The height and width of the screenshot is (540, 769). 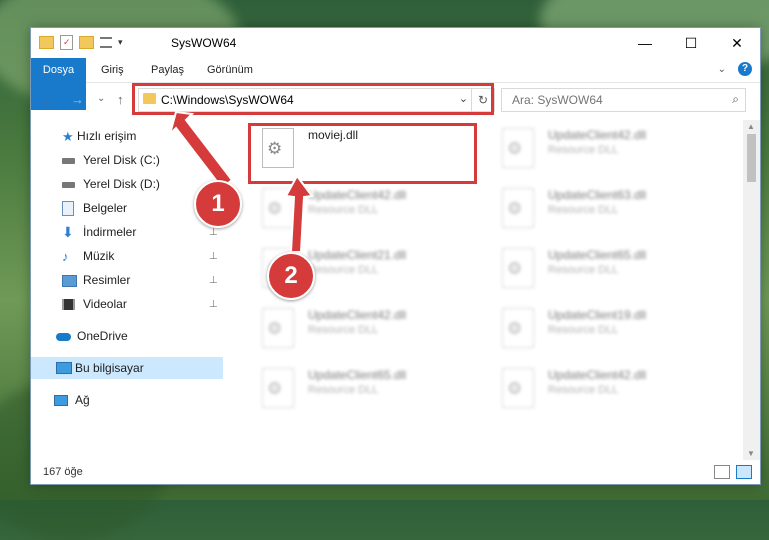 I want to click on sidebar-item-label: OneDrive, so click(x=102, y=336).